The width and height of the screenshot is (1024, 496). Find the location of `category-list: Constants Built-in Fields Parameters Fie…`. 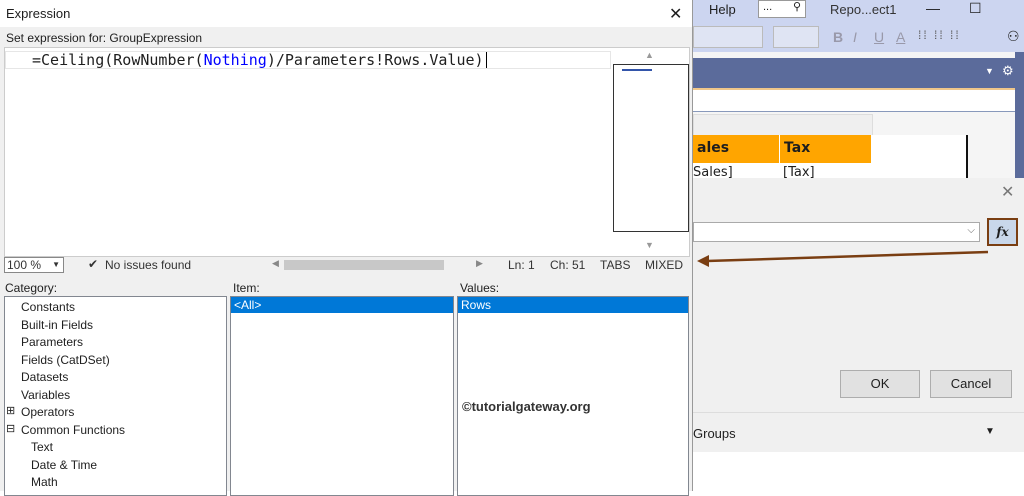

category-list: Constants Built-in Fields Parameters Fie… is located at coordinates (115, 396).